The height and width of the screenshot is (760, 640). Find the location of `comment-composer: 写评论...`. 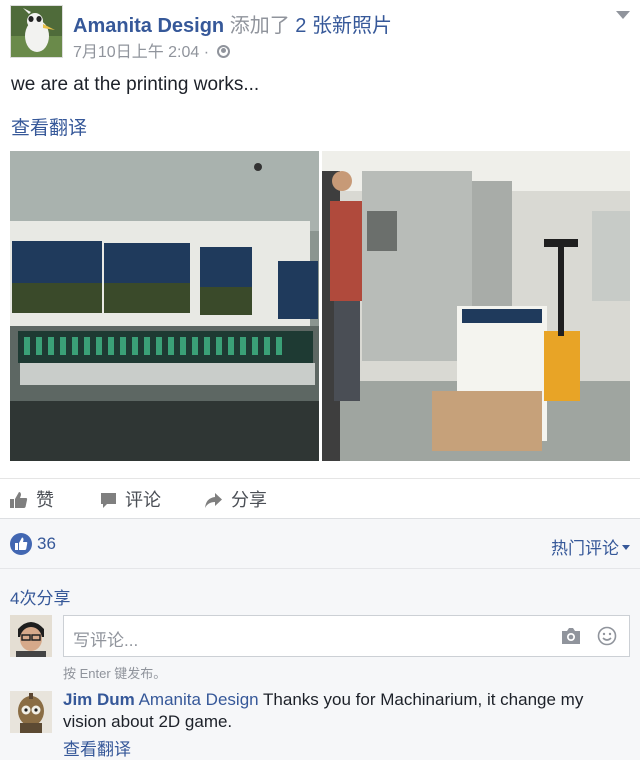

comment-composer: 写评论... is located at coordinates (320, 636).